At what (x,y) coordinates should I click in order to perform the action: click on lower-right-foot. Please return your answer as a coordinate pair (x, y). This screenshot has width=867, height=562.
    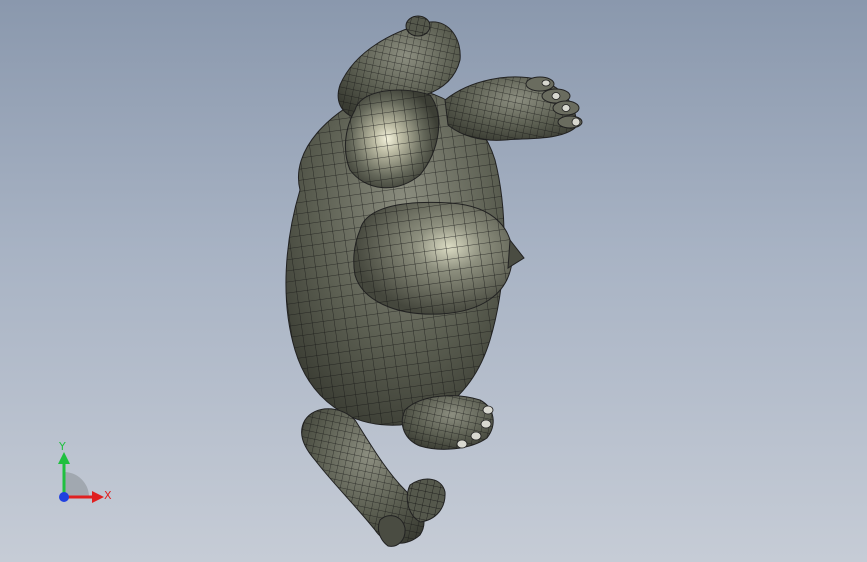
    Looking at the image, I should click on (447, 422).